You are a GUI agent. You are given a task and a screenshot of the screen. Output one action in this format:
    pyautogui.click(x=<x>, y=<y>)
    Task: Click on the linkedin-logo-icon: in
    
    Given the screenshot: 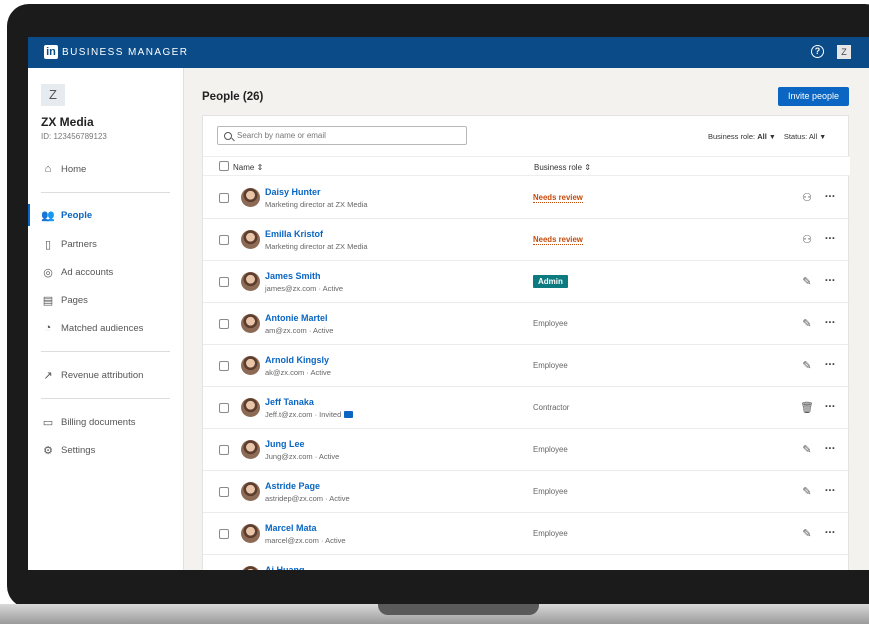 What is the action you would take?
    pyautogui.click(x=51, y=52)
    